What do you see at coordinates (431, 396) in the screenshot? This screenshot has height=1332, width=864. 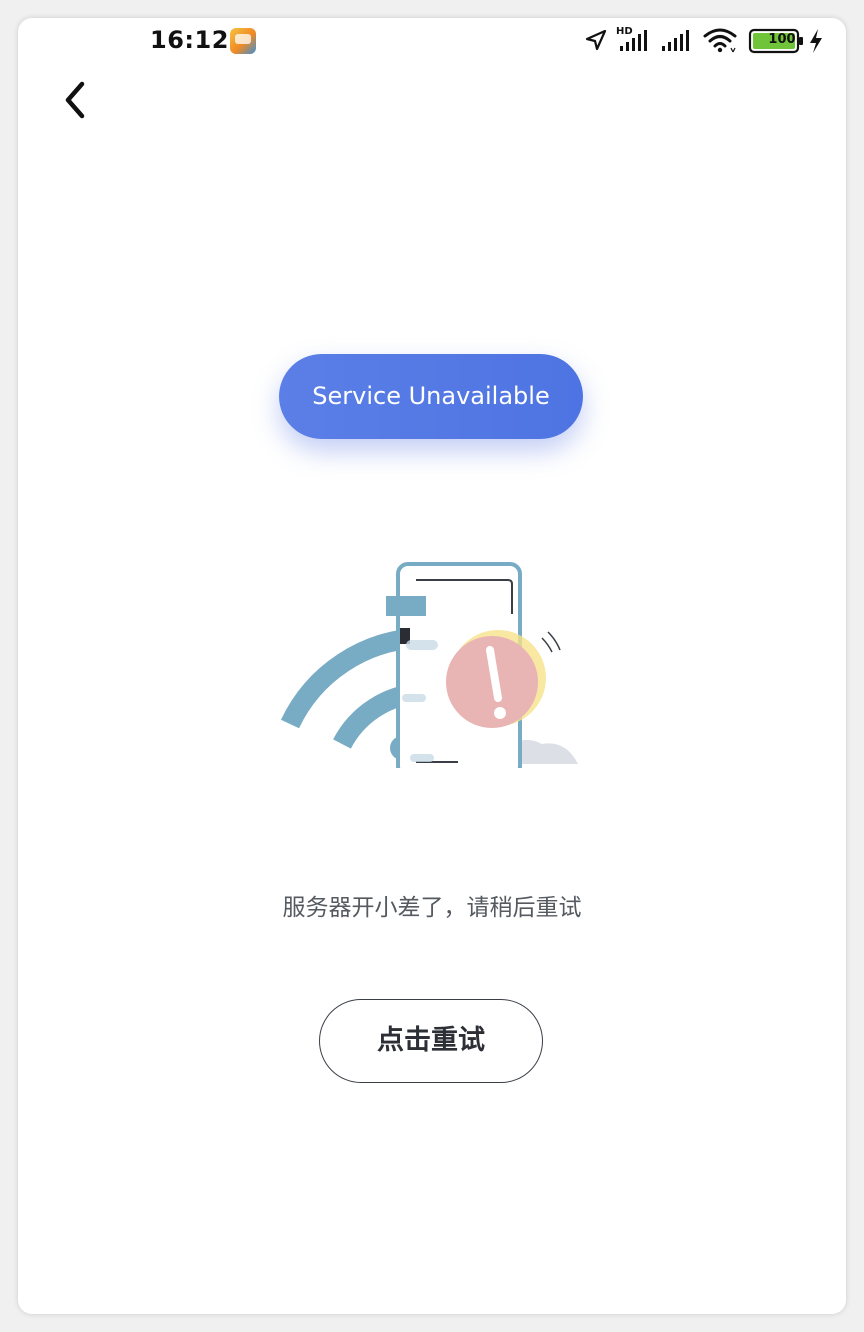 I see `status-badge: Service Unavailable` at bounding box center [431, 396].